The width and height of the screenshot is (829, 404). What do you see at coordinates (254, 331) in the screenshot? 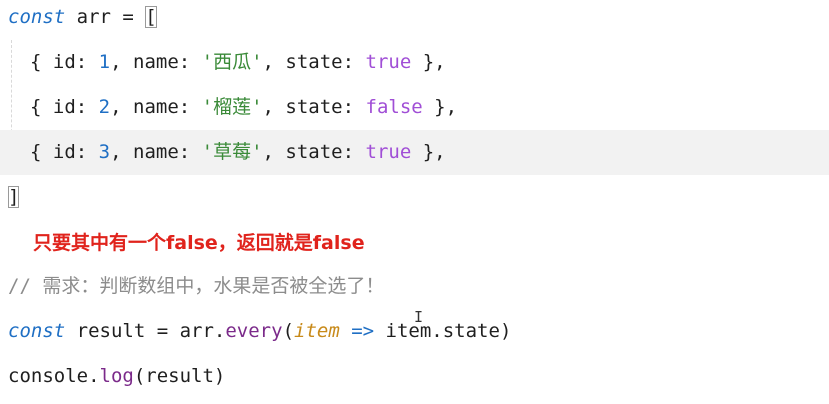
I see `function-every: every` at bounding box center [254, 331].